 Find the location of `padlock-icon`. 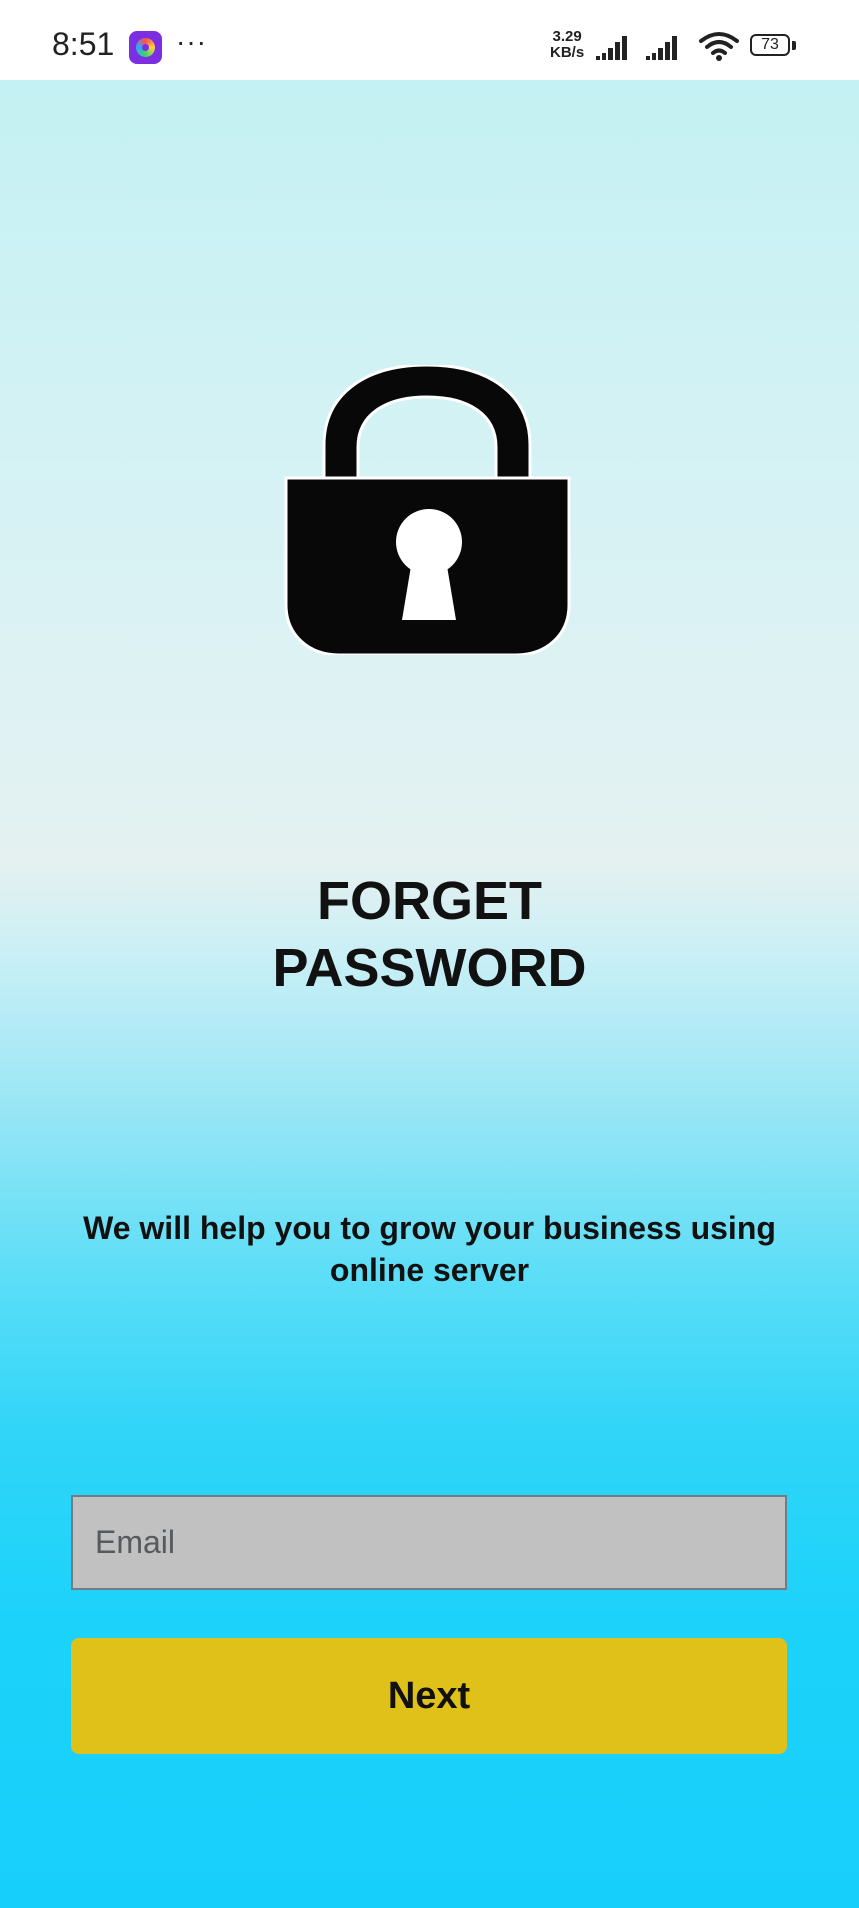

padlock-icon is located at coordinates (427, 510).